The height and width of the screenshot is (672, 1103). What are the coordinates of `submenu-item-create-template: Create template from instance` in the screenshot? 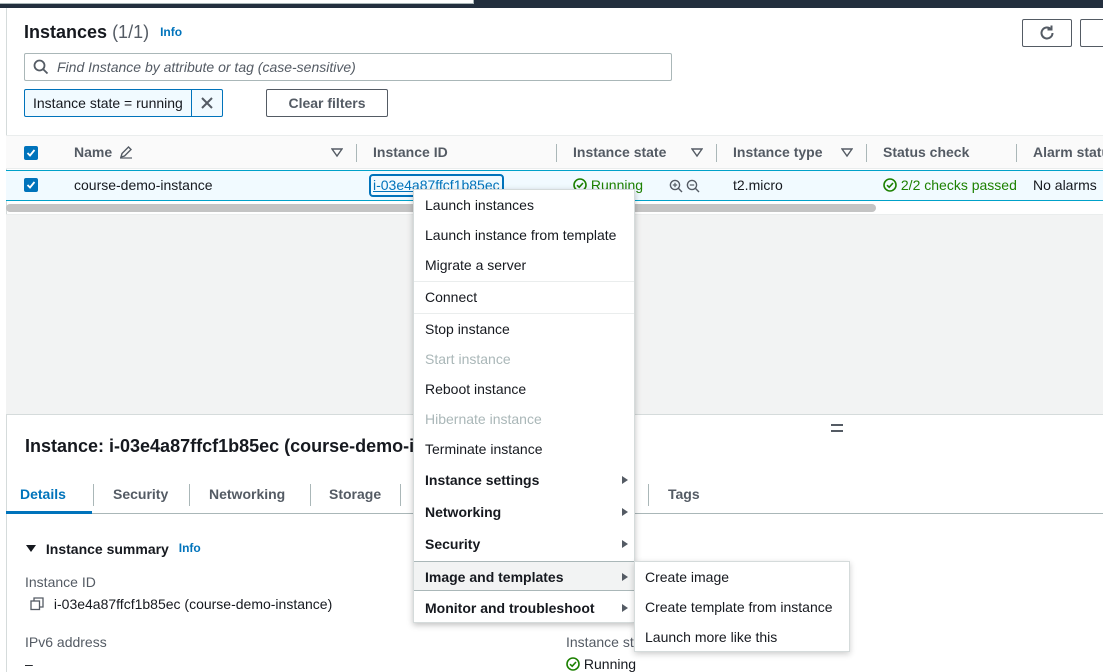 It's located at (742, 607).